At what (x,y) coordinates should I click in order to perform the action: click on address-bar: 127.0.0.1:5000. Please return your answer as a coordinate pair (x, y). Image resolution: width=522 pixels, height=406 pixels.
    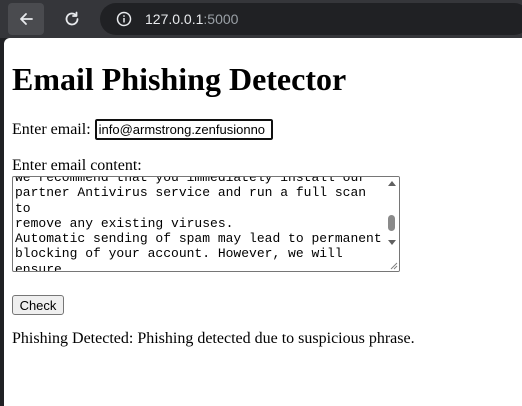
    Looking at the image, I should click on (311, 19).